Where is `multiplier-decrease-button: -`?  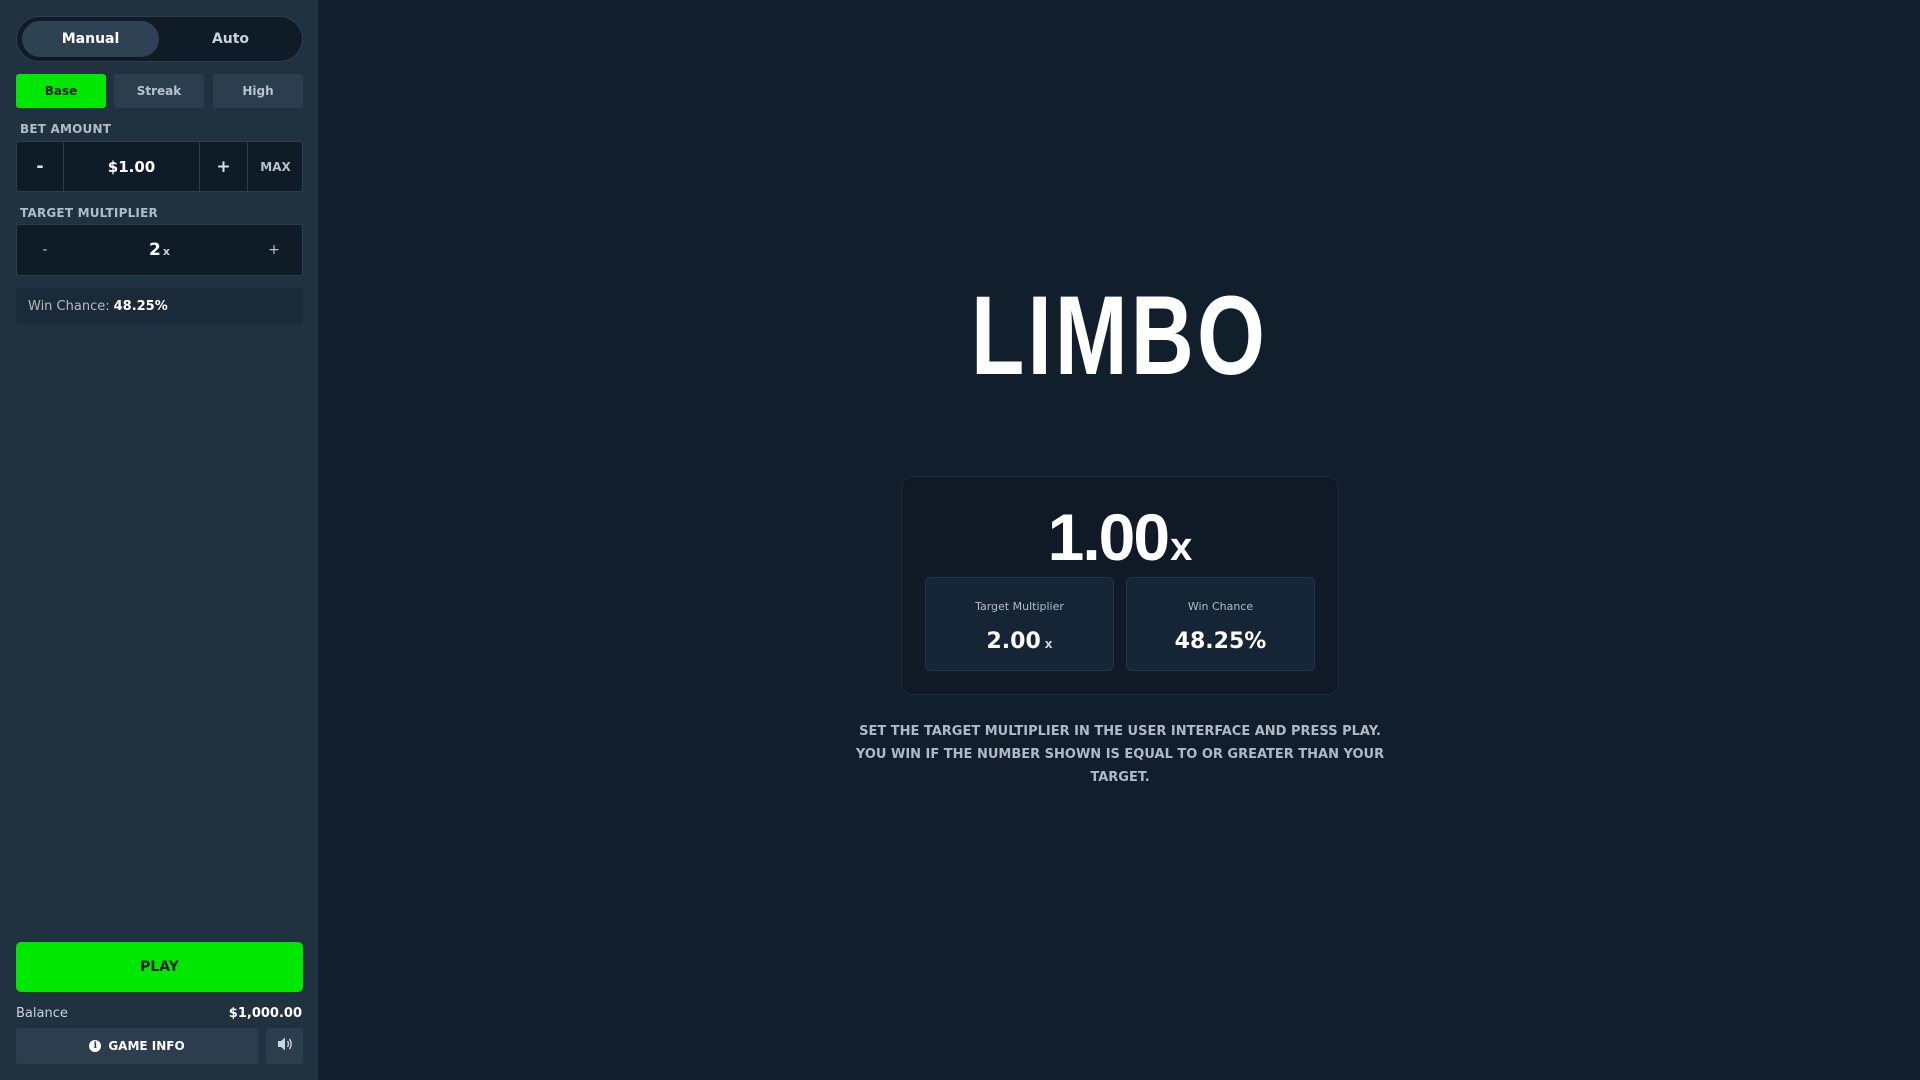 multiplier-decrease-button: - is located at coordinates (45, 250).